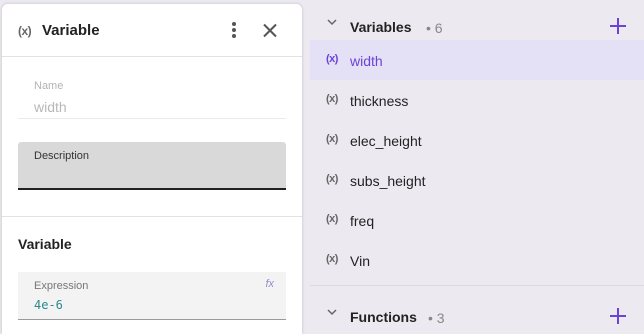 This screenshot has width=644, height=334. I want to click on functions-group-header: Functions • 3, so click(477, 314).